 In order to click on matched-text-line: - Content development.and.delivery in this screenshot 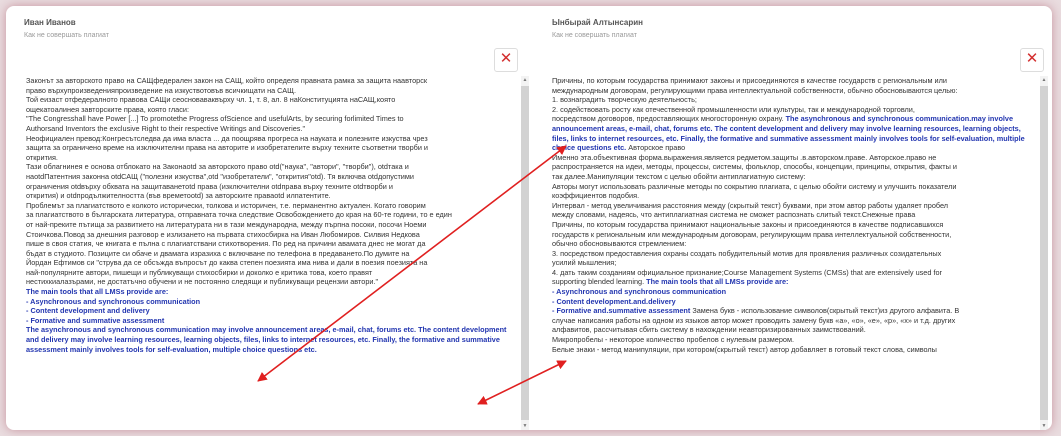, I will do `click(614, 301)`.